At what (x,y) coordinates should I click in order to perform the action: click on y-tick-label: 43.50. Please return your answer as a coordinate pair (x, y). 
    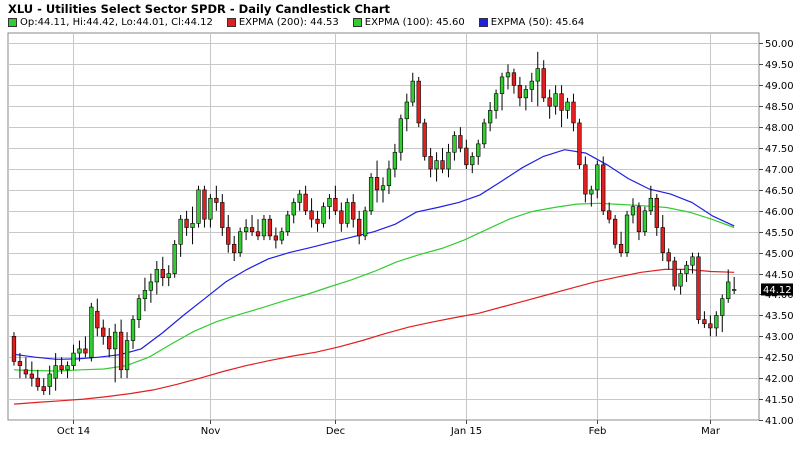
    Looking at the image, I should click on (779, 316).